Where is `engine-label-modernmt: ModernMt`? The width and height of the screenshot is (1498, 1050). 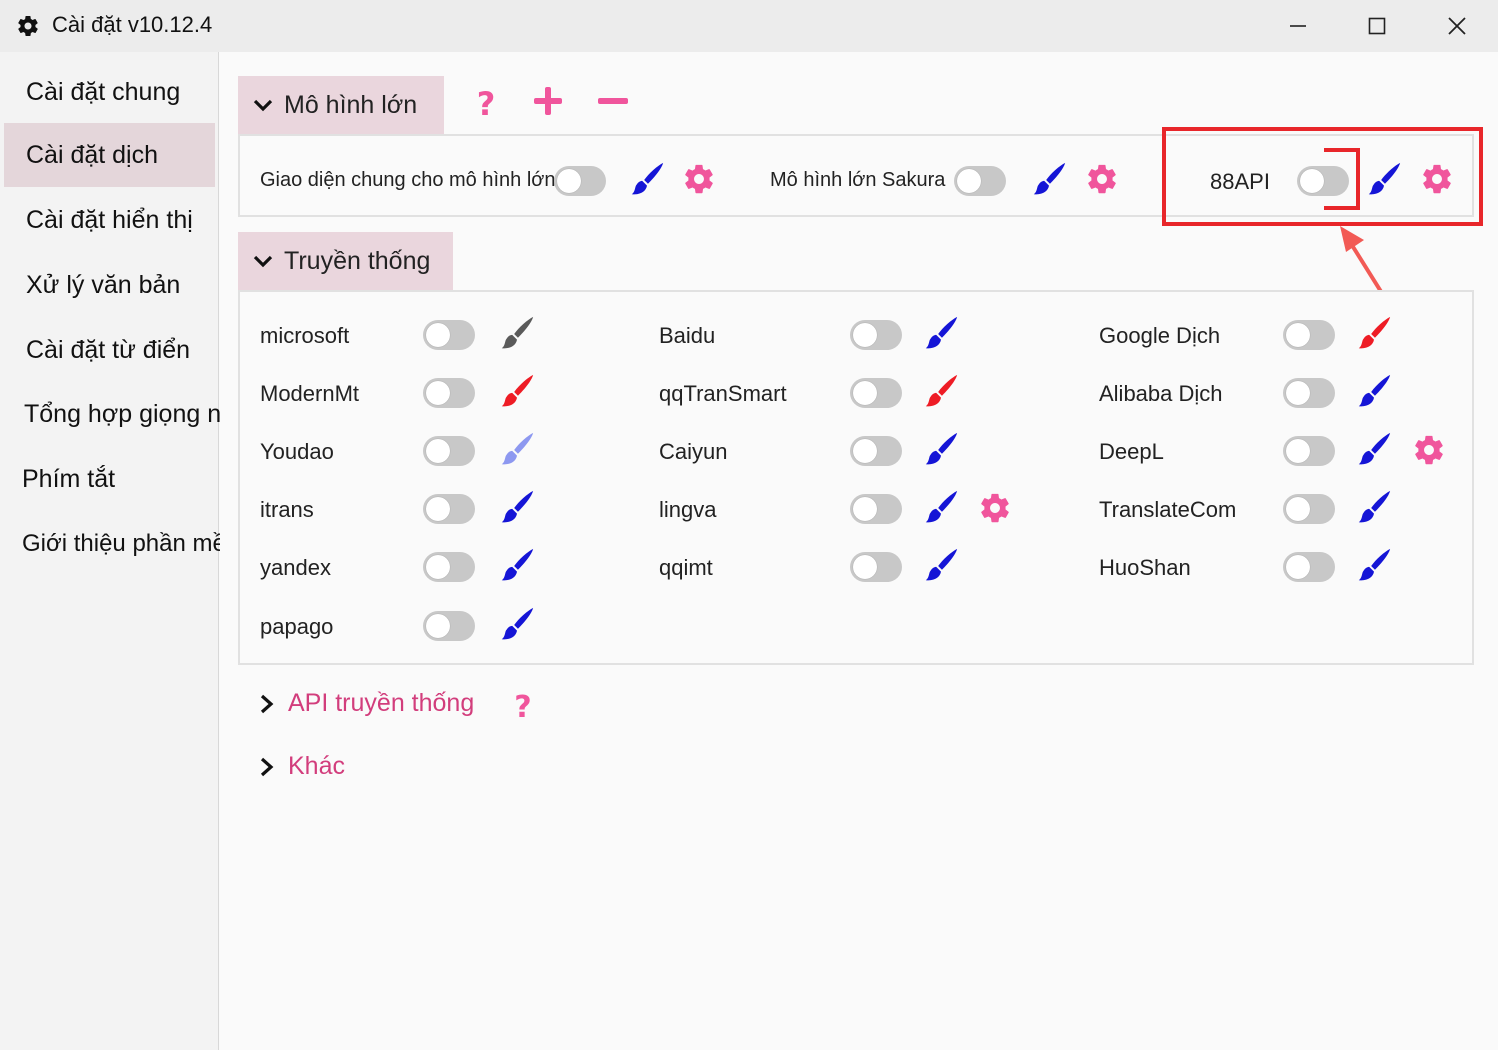
engine-label-modernmt: ModernMt is located at coordinates (310, 393).